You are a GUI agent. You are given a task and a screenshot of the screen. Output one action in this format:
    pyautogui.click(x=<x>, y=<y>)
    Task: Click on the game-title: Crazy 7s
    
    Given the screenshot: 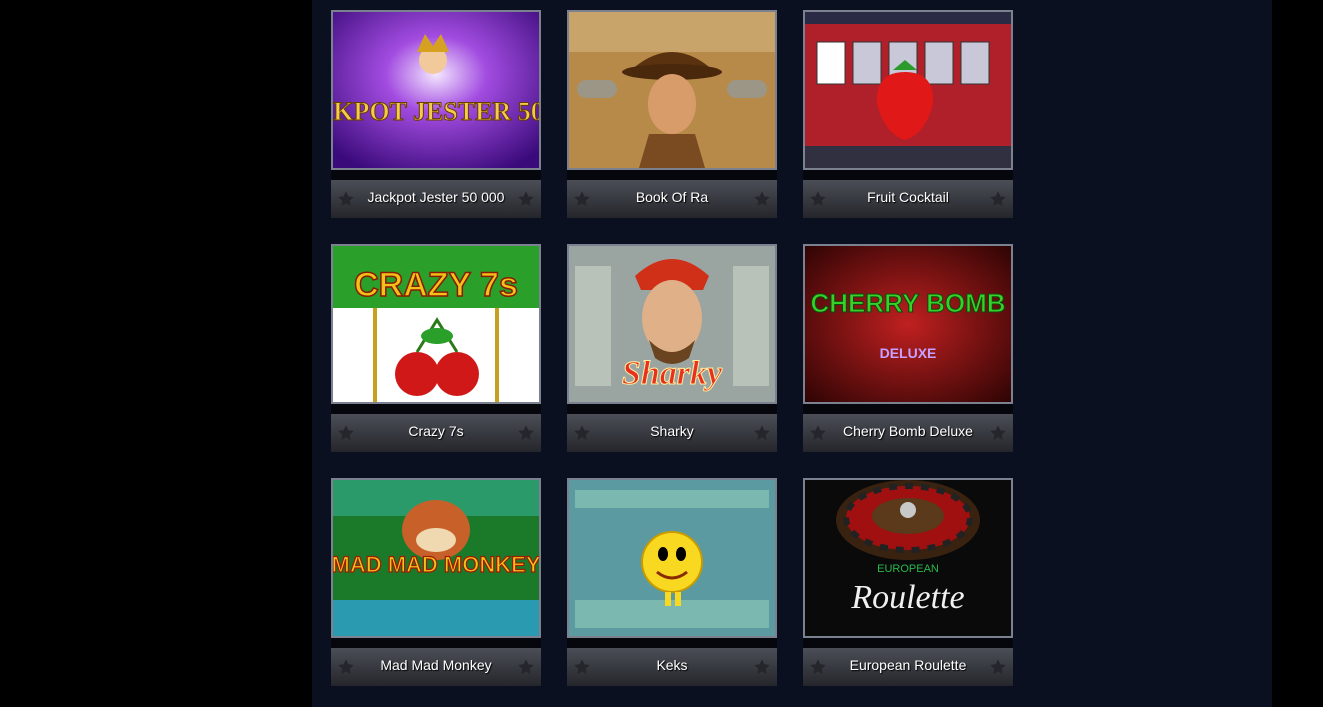 What is the action you would take?
    pyautogui.click(x=436, y=431)
    